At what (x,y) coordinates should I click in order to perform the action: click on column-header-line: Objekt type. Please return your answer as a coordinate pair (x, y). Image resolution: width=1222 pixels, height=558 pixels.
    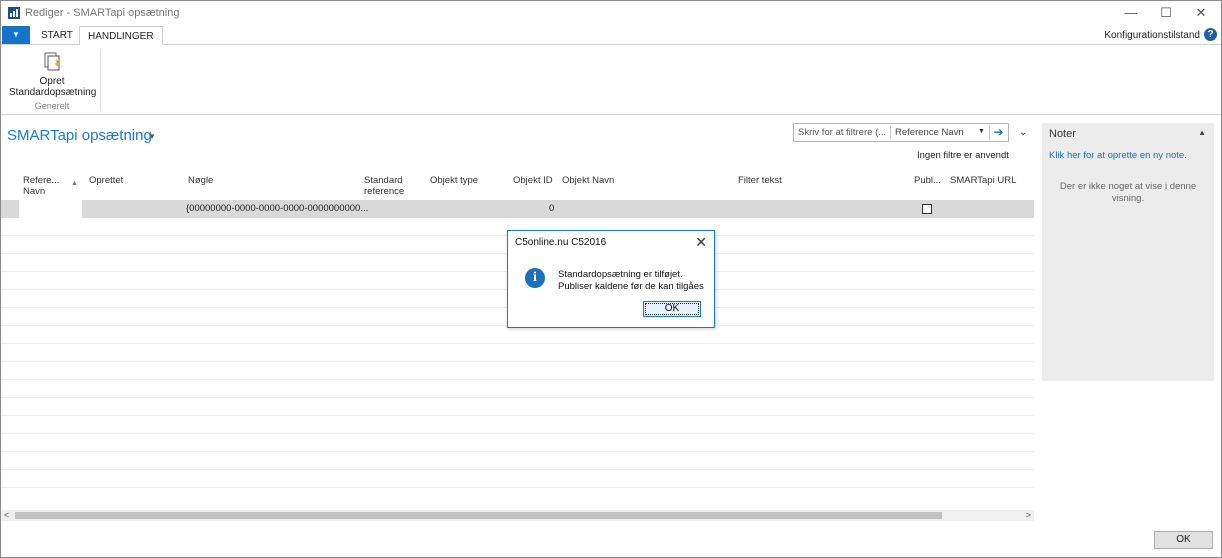
    Looking at the image, I should click on (454, 180).